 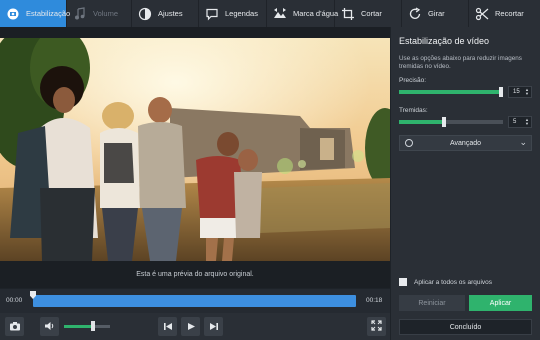 I want to click on shakiness-label: Tremidas:, so click(x=413, y=110).